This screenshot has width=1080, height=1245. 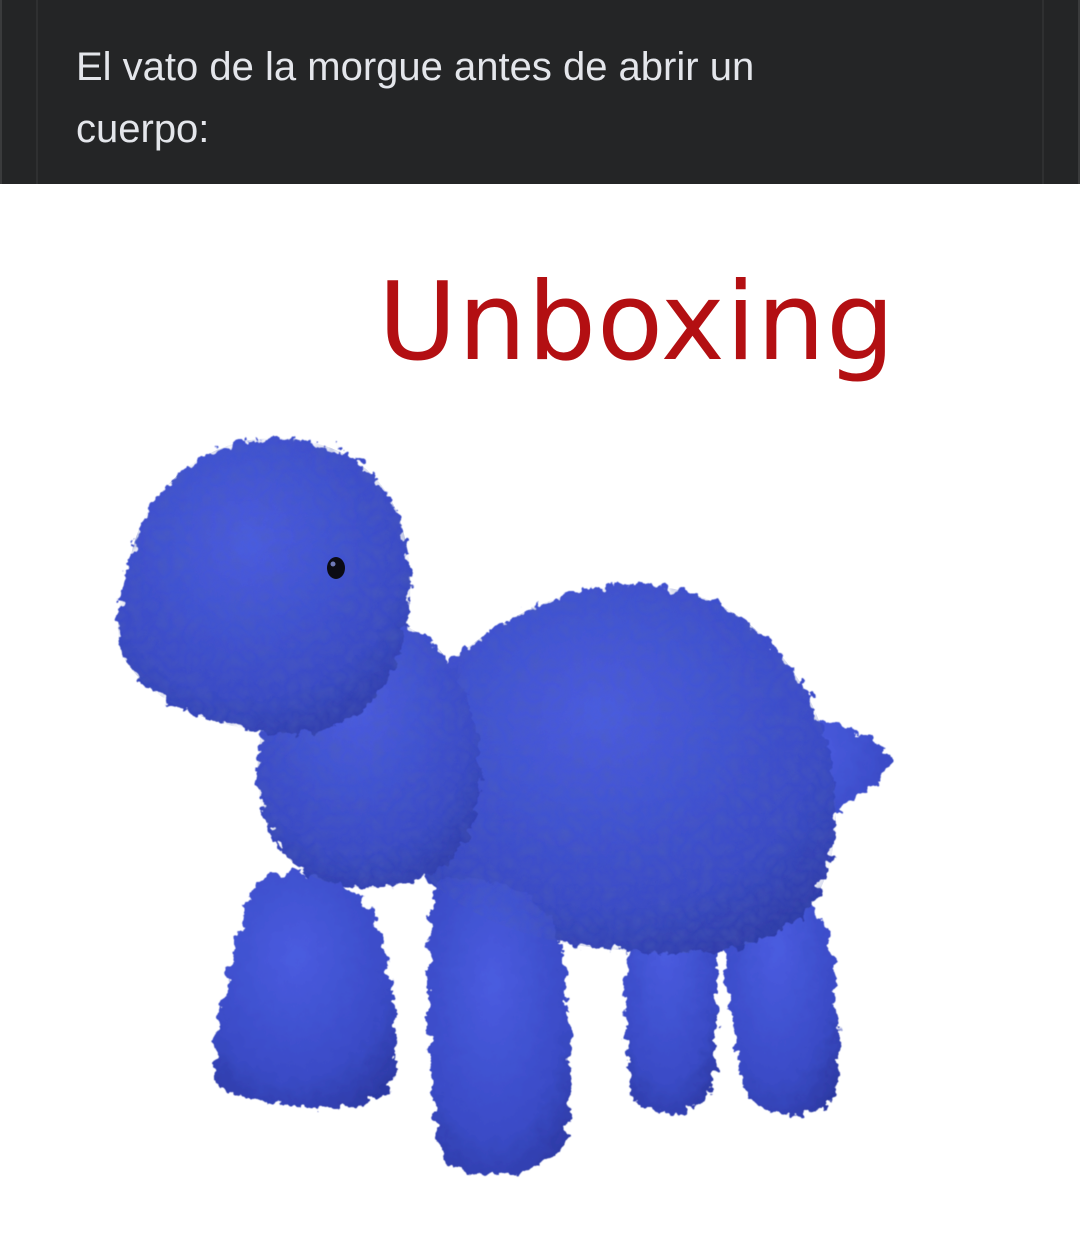 I want to click on meme-title: Unboxing, so click(x=637, y=322).